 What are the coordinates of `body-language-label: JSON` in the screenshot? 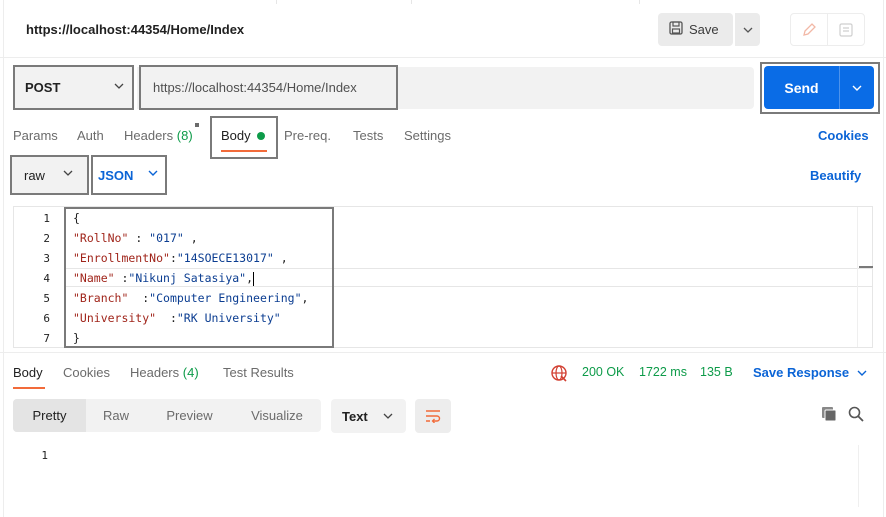 It's located at (116, 175).